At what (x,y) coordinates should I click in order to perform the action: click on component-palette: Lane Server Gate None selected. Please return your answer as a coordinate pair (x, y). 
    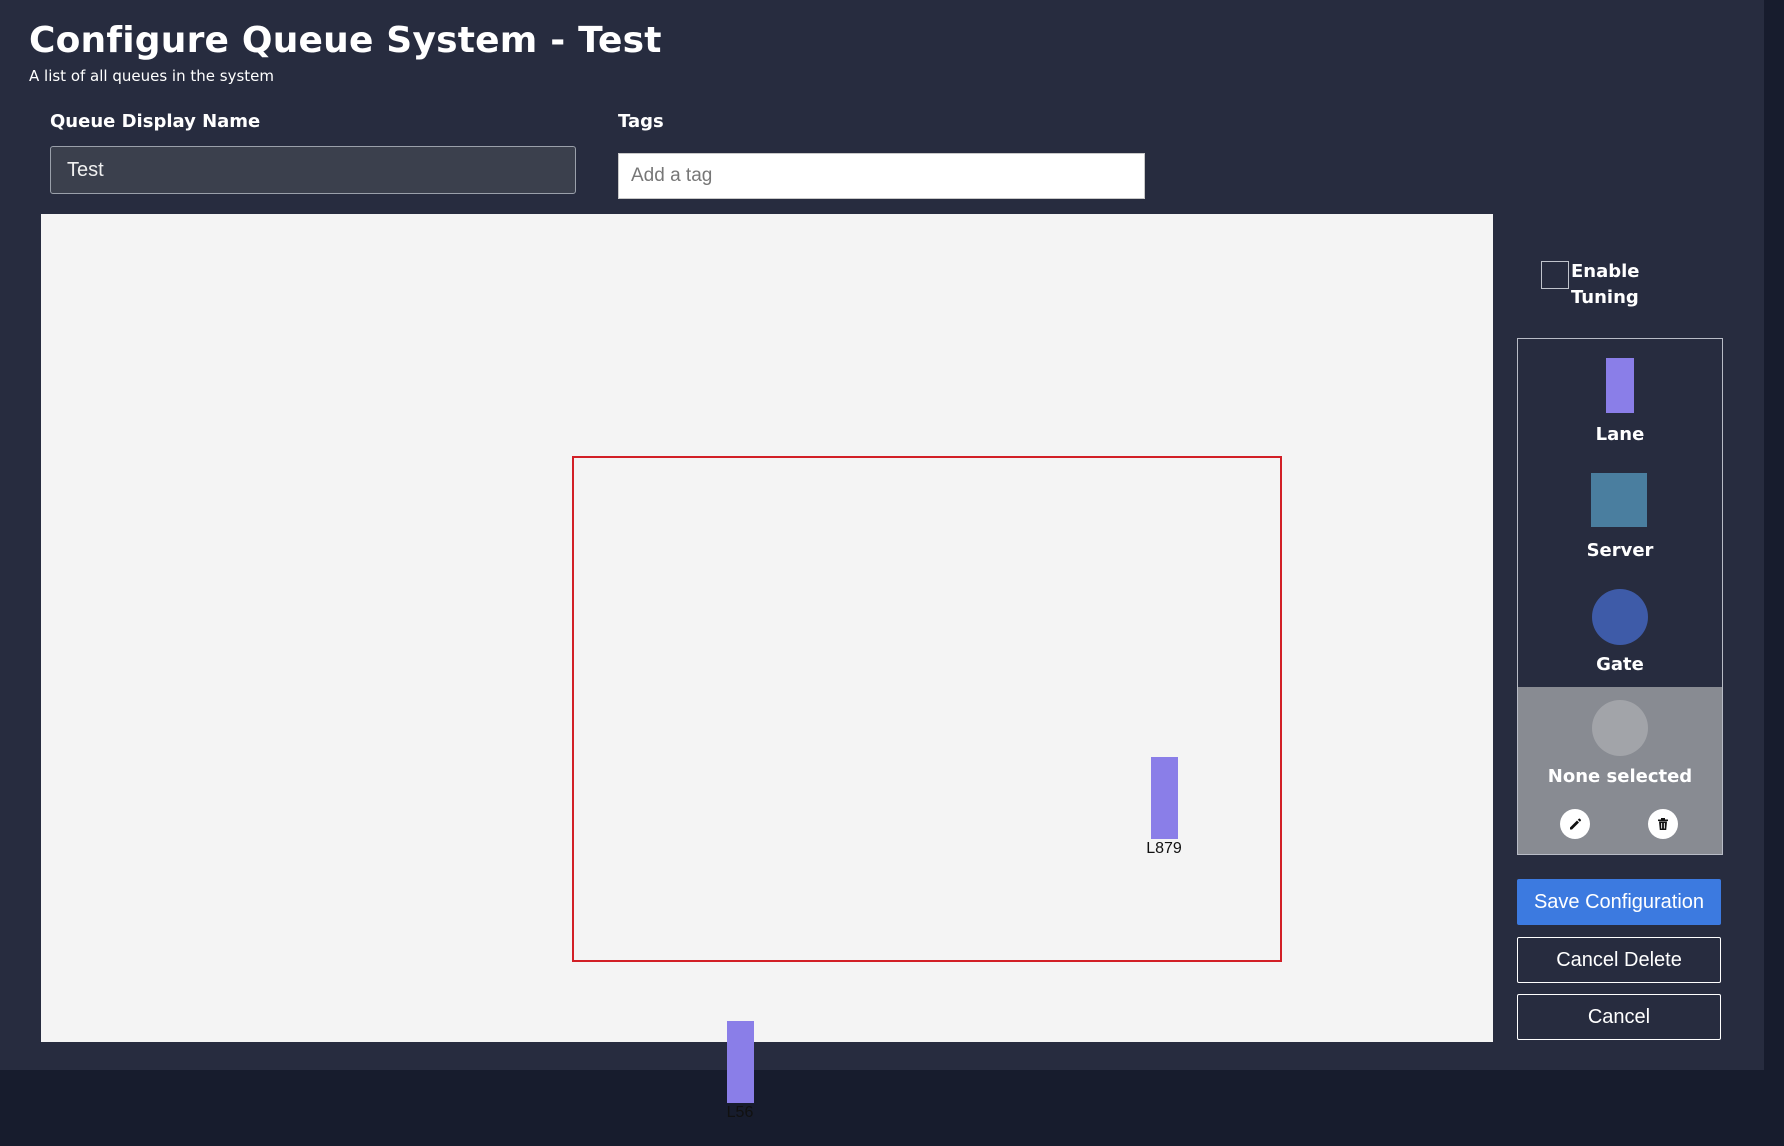
    Looking at the image, I should click on (1620, 596).